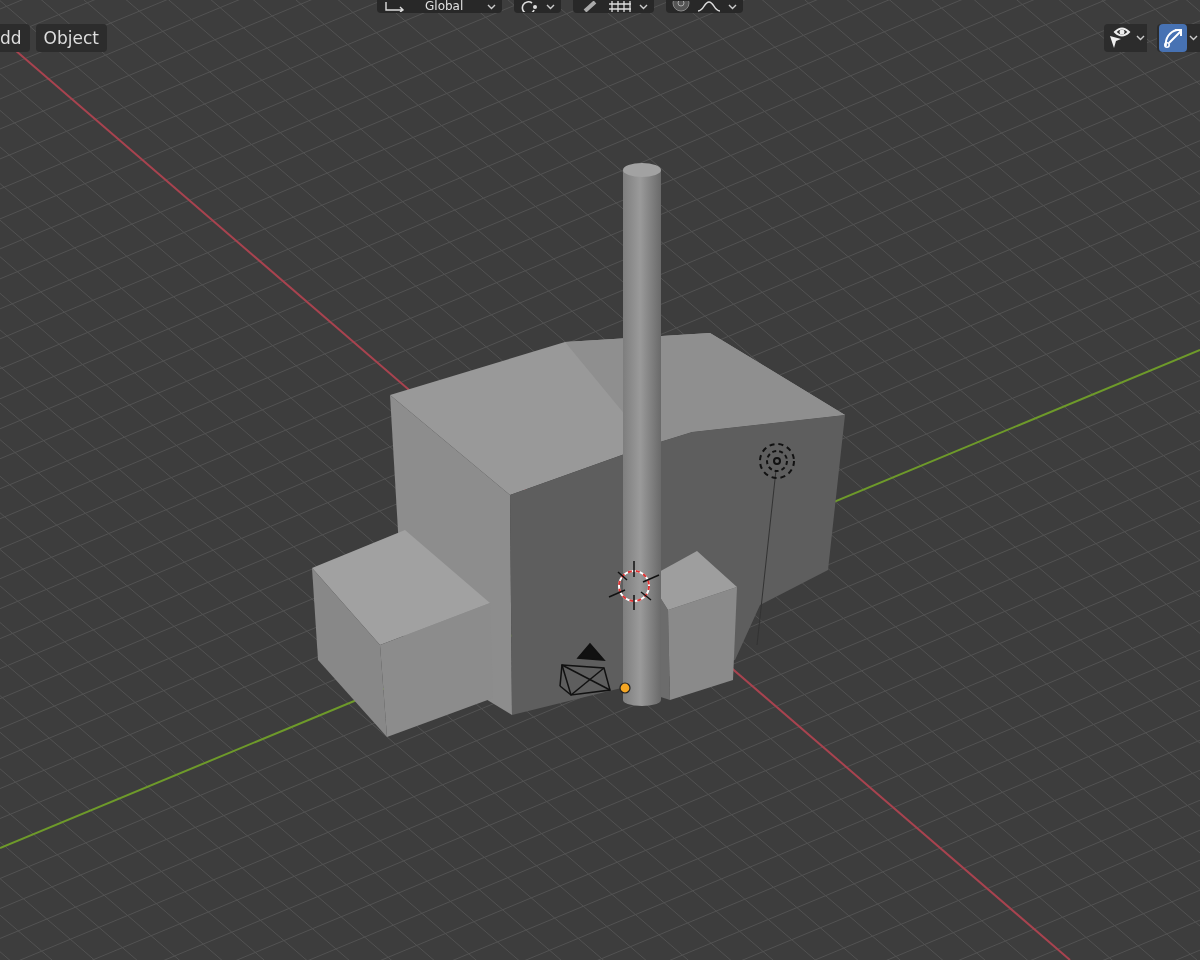  What do you see at coordinates (625, 688) in the screenshot?
I see `origin-dot` at bounding box center [625, 688].